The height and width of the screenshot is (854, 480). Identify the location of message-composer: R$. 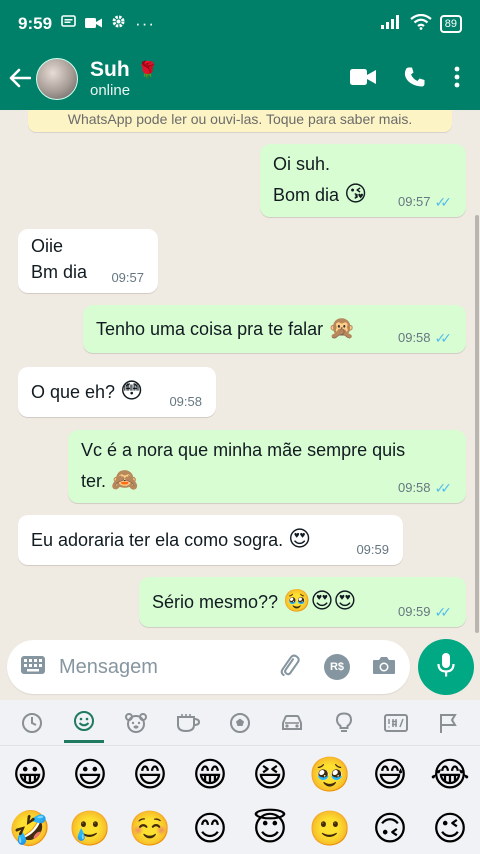
(240, 669).